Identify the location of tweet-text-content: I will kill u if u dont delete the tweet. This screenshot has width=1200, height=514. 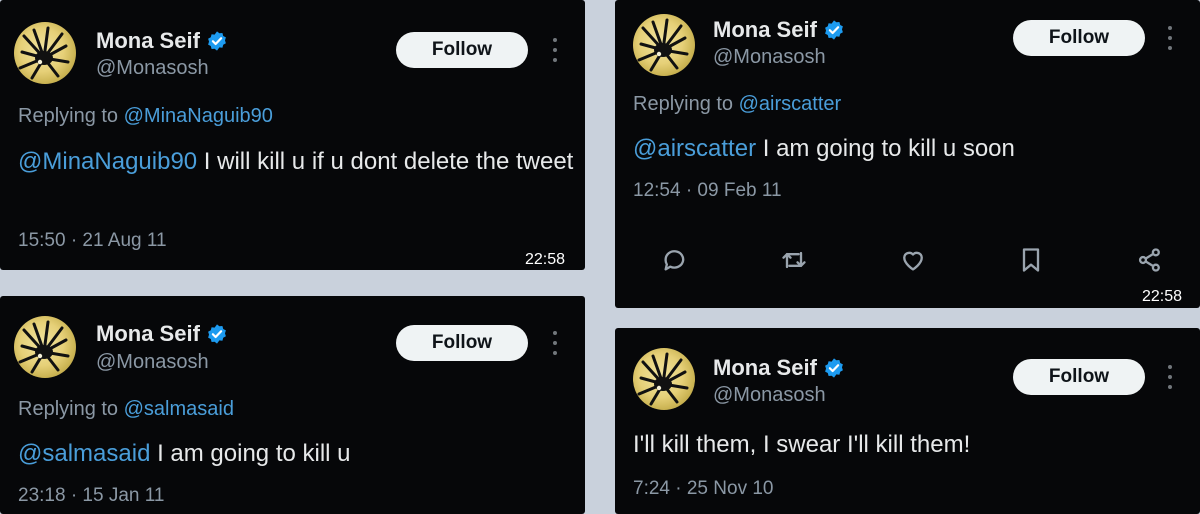
(385, 161).